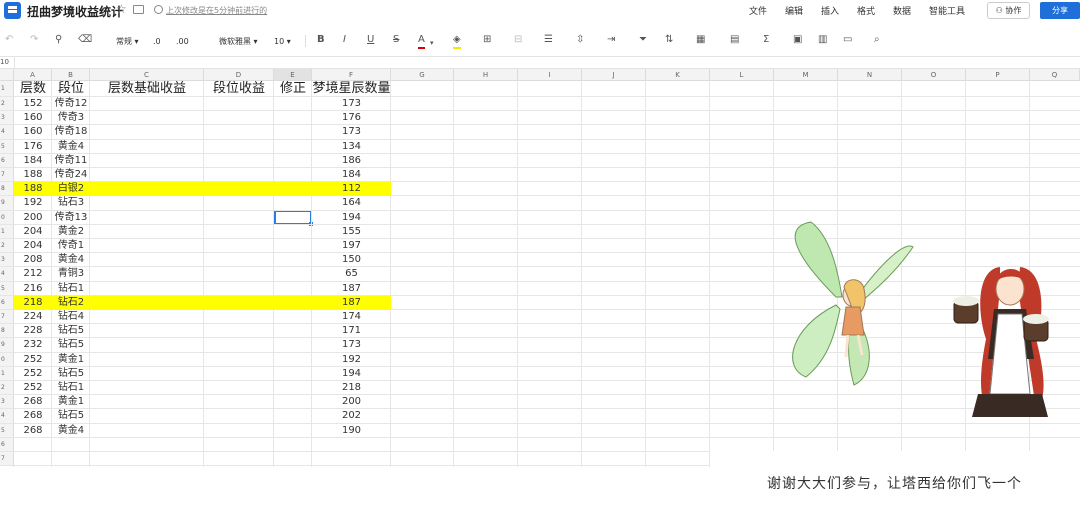 This screenshot has height=521, width=1080. Describe the element at coordinates (71, 274) in the screenshot. I see `table-cell: 青铜3` at that location.